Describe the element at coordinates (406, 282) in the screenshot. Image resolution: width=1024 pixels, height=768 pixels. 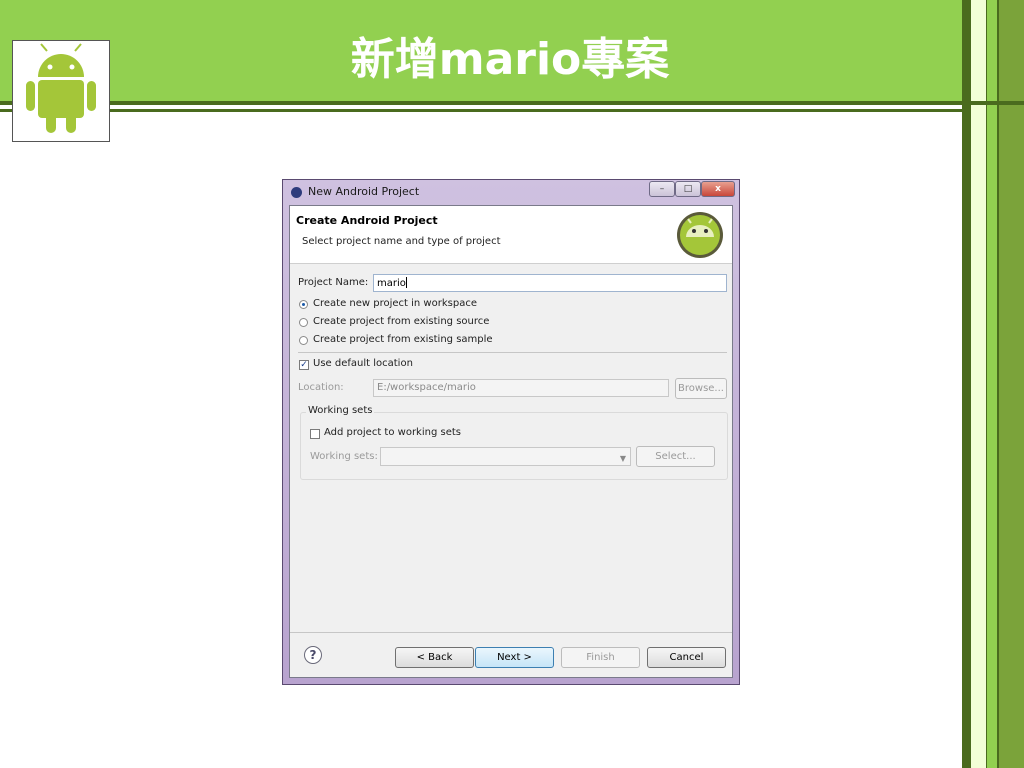
I see `text-caret` at that location.